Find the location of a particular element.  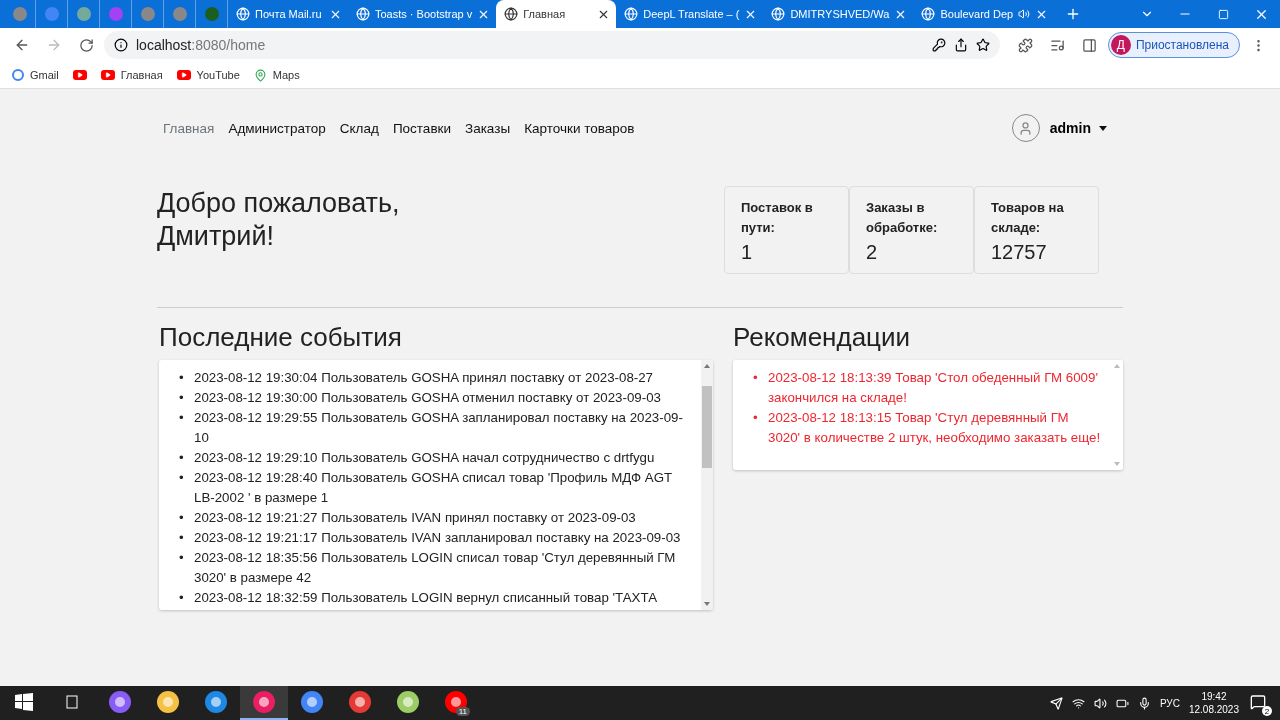

nav-link: Главная is located at coordinates (189, 128).